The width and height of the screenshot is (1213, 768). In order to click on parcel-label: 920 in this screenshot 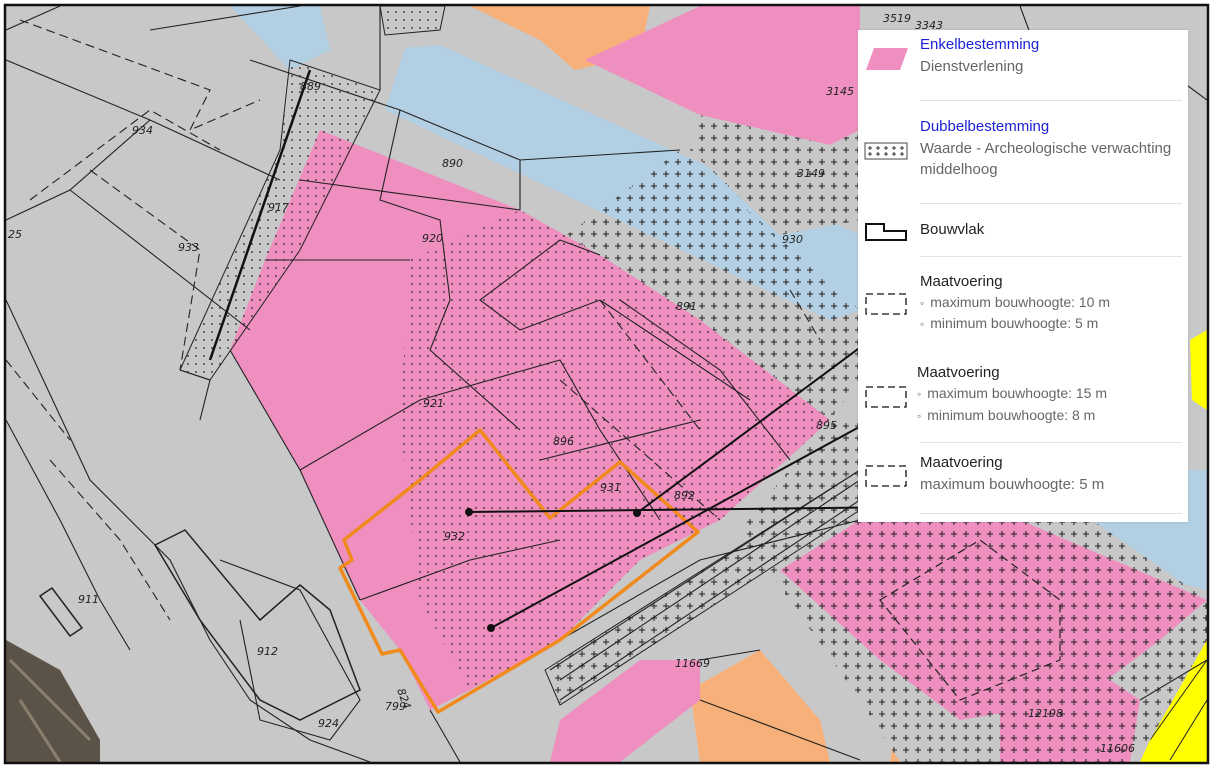, I will do `click(432, 238)`.